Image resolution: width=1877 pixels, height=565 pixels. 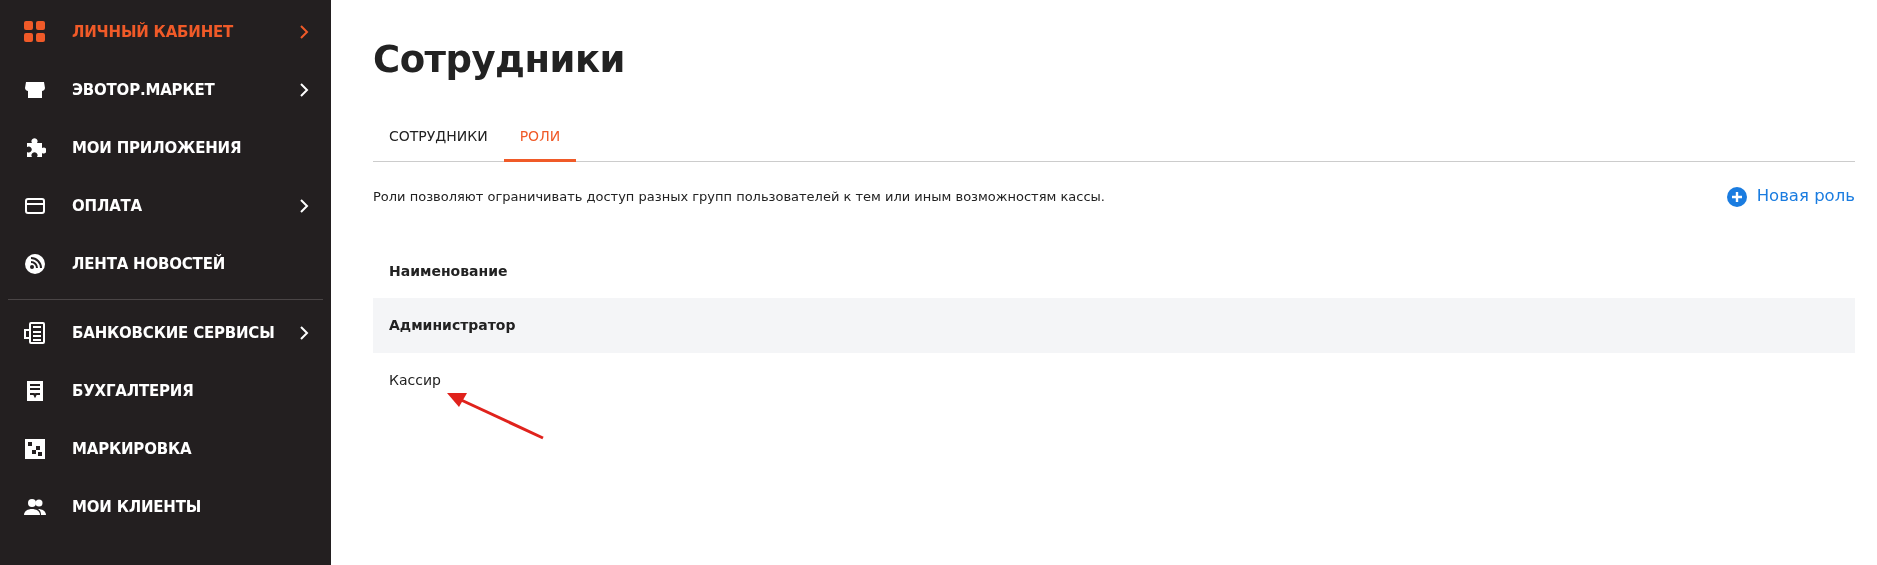 What do you see at coordinates (540, 144) in the screenshot?
I see `tab: РОЛИ` at bounding box center [540, 144].